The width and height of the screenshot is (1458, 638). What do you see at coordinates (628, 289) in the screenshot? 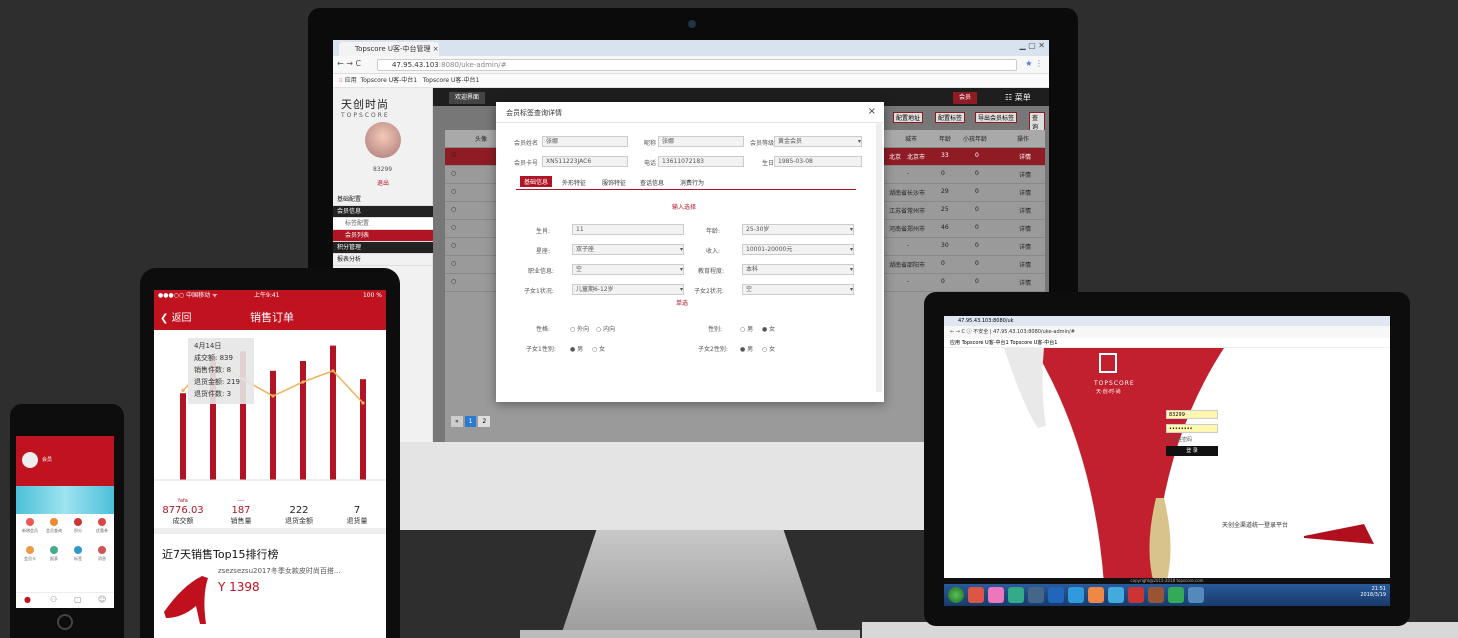
I see `kid1-select: 儿童期6-12岁 ▾` at bounding box center [628, 289].